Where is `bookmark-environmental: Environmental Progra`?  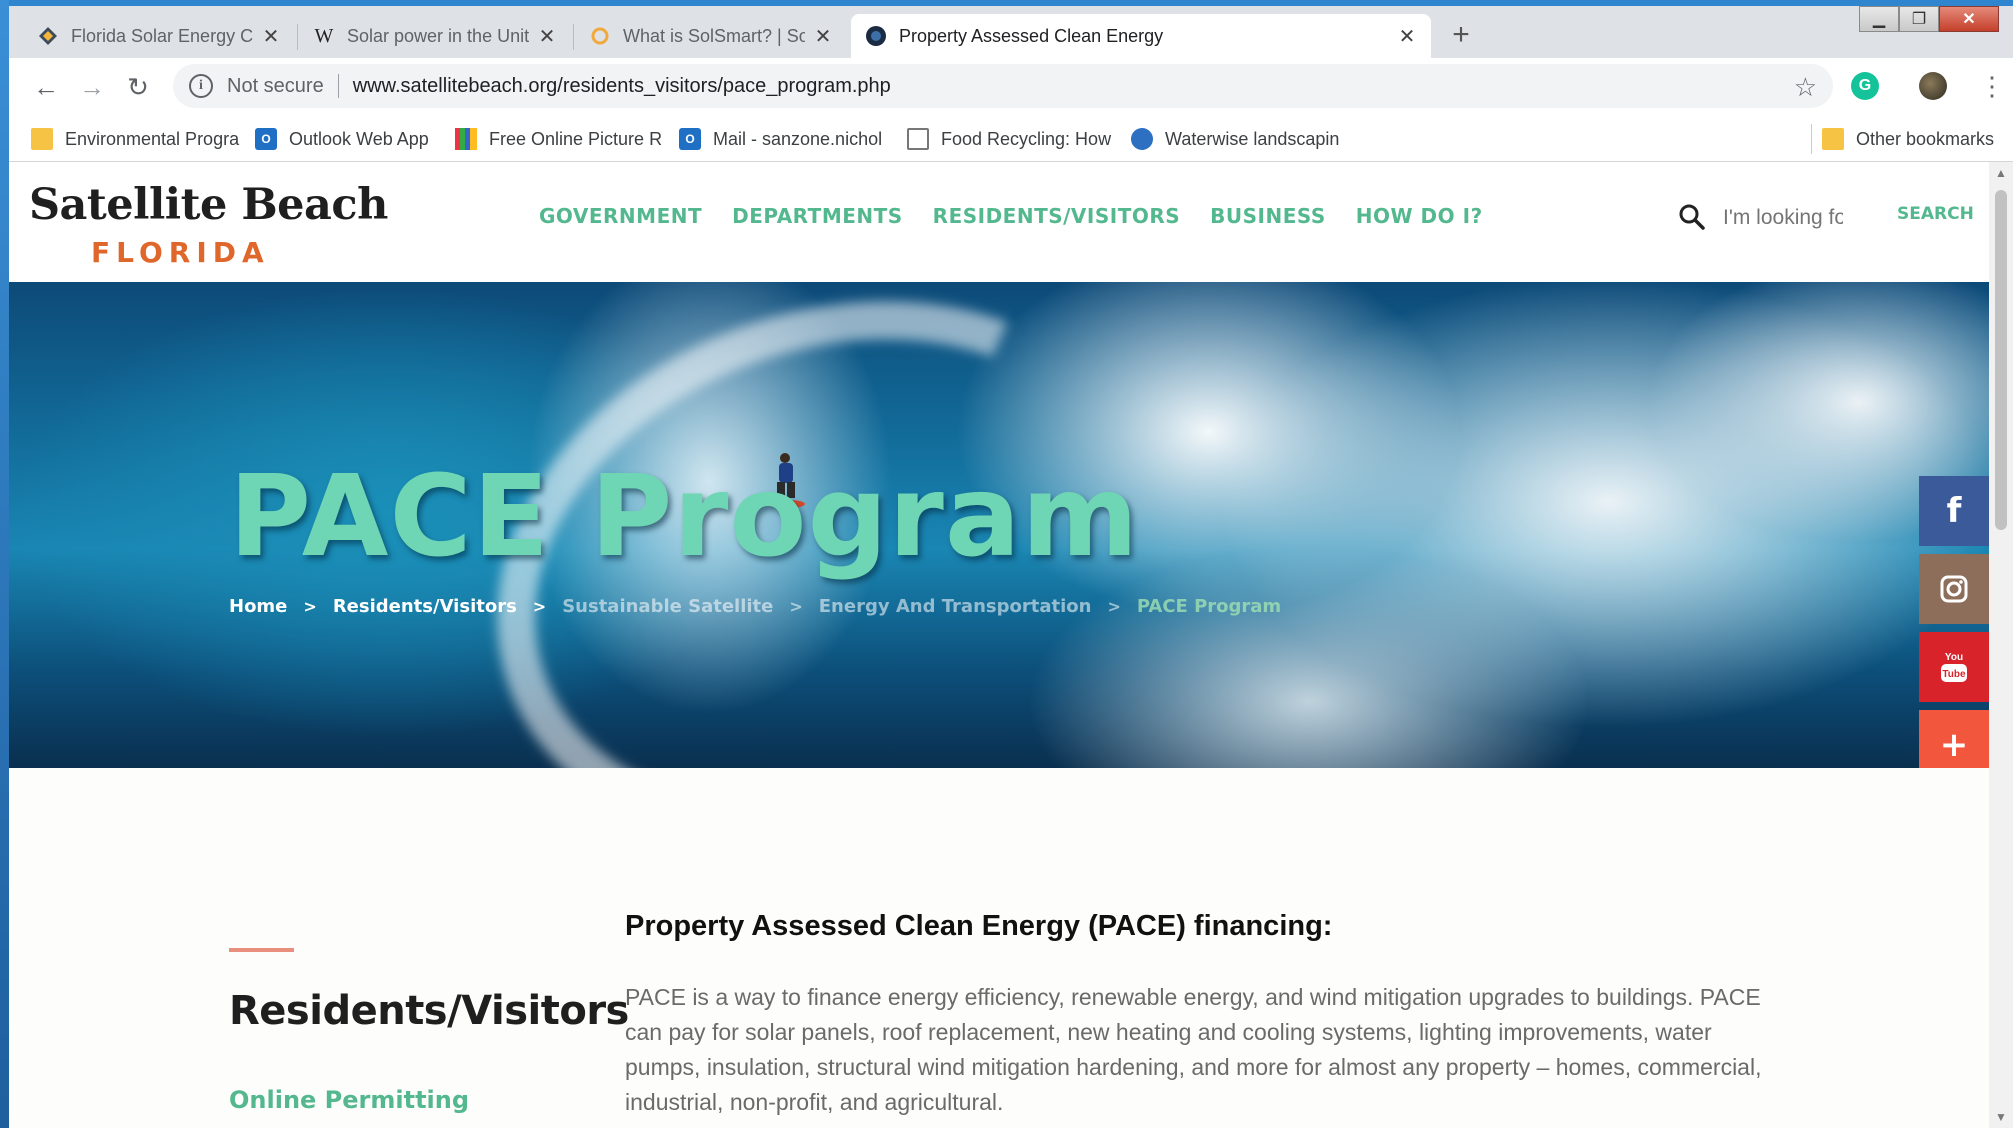
bookmark-environmental: Environmental Progra is located at coordinates (136, 139).